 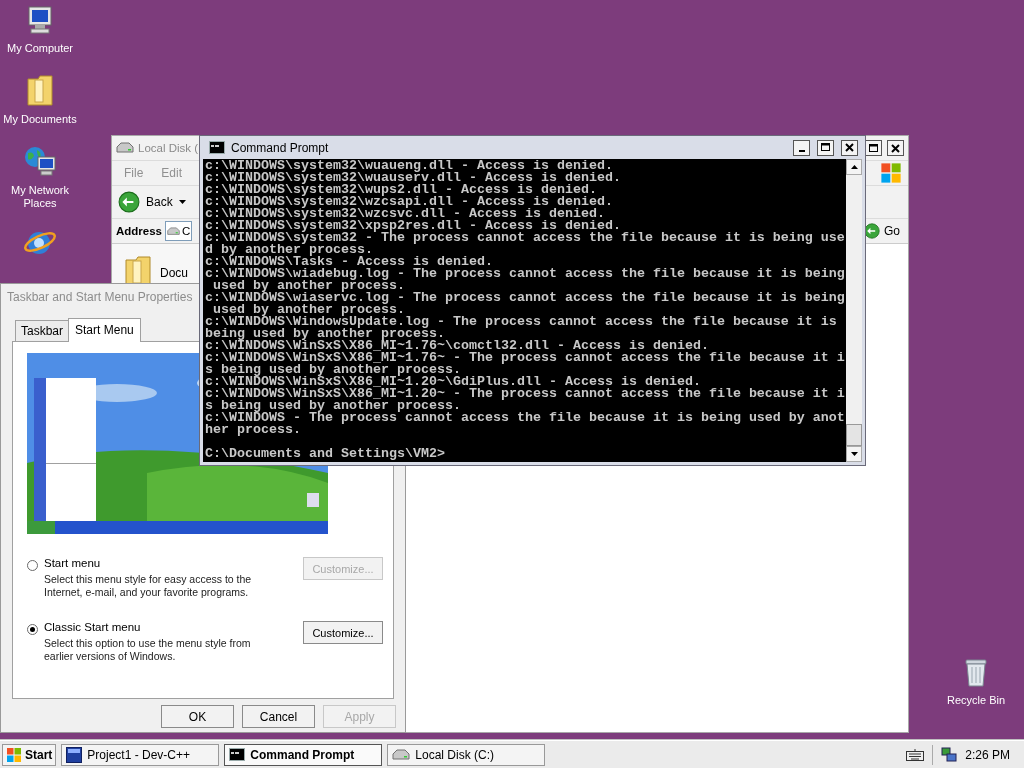 What do you see at coordinates (173, 563) in the screenshot?
I see `option-label: Start menu` at bounding box center [173, 563].